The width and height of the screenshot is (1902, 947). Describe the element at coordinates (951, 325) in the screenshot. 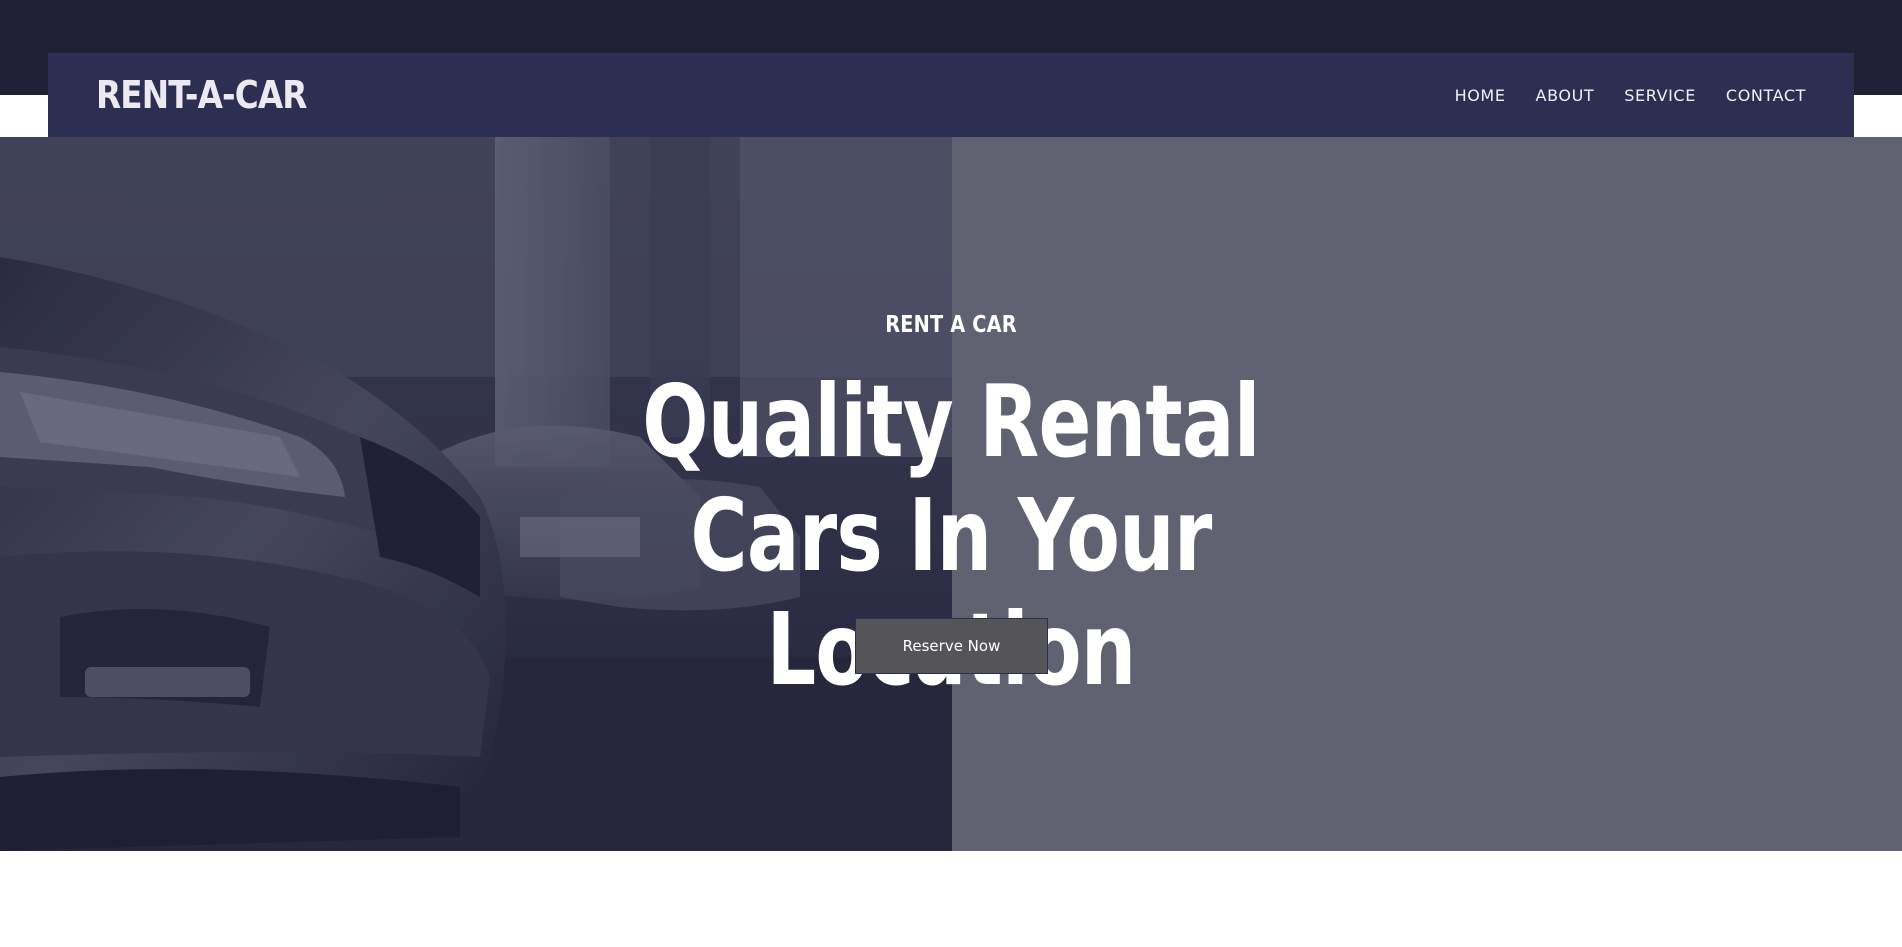

I see `hero-eyebrow: RENT A CAR` at that location.